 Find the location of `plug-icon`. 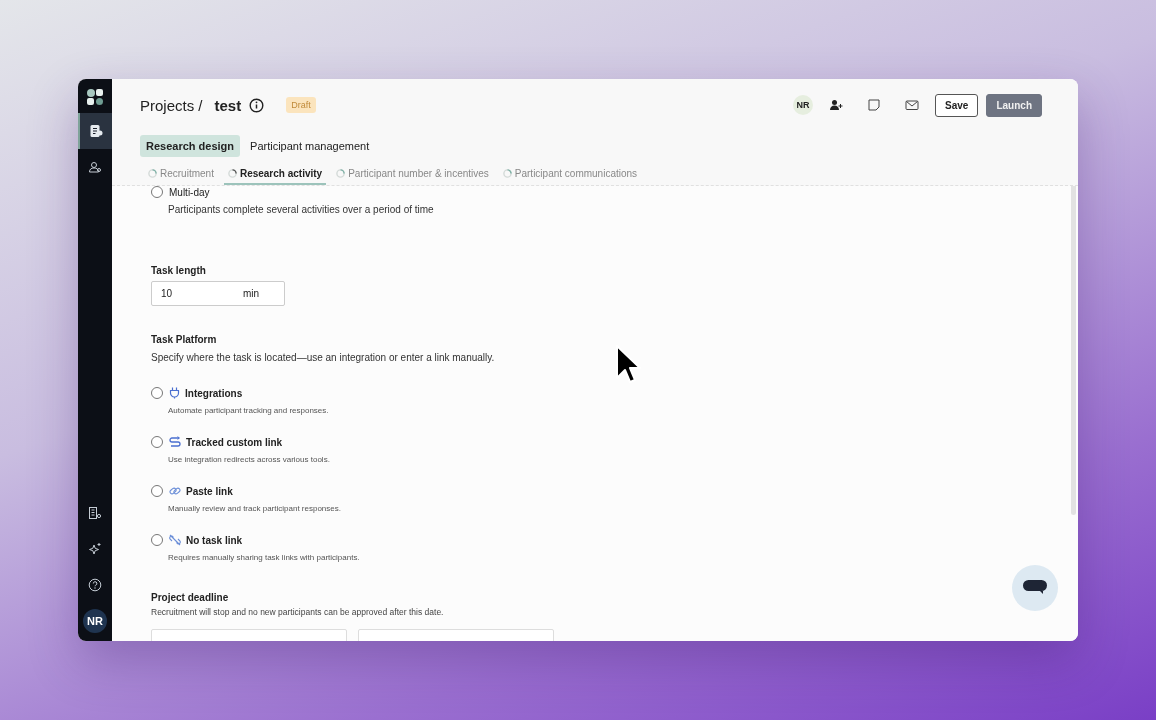

plug-icon is located at coordinates (174, 393).